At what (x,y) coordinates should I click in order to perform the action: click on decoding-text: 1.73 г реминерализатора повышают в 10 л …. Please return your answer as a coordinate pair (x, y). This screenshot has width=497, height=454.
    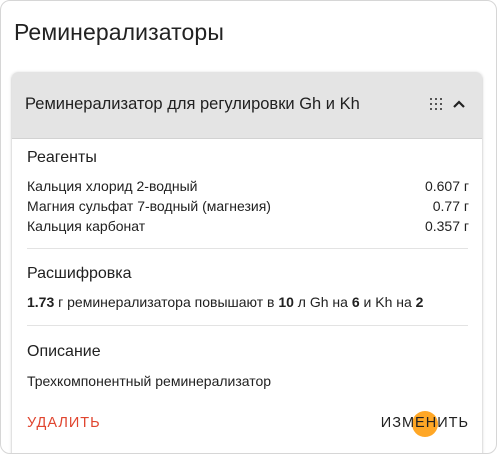
    Looking at the image, I should click on (225, 302).